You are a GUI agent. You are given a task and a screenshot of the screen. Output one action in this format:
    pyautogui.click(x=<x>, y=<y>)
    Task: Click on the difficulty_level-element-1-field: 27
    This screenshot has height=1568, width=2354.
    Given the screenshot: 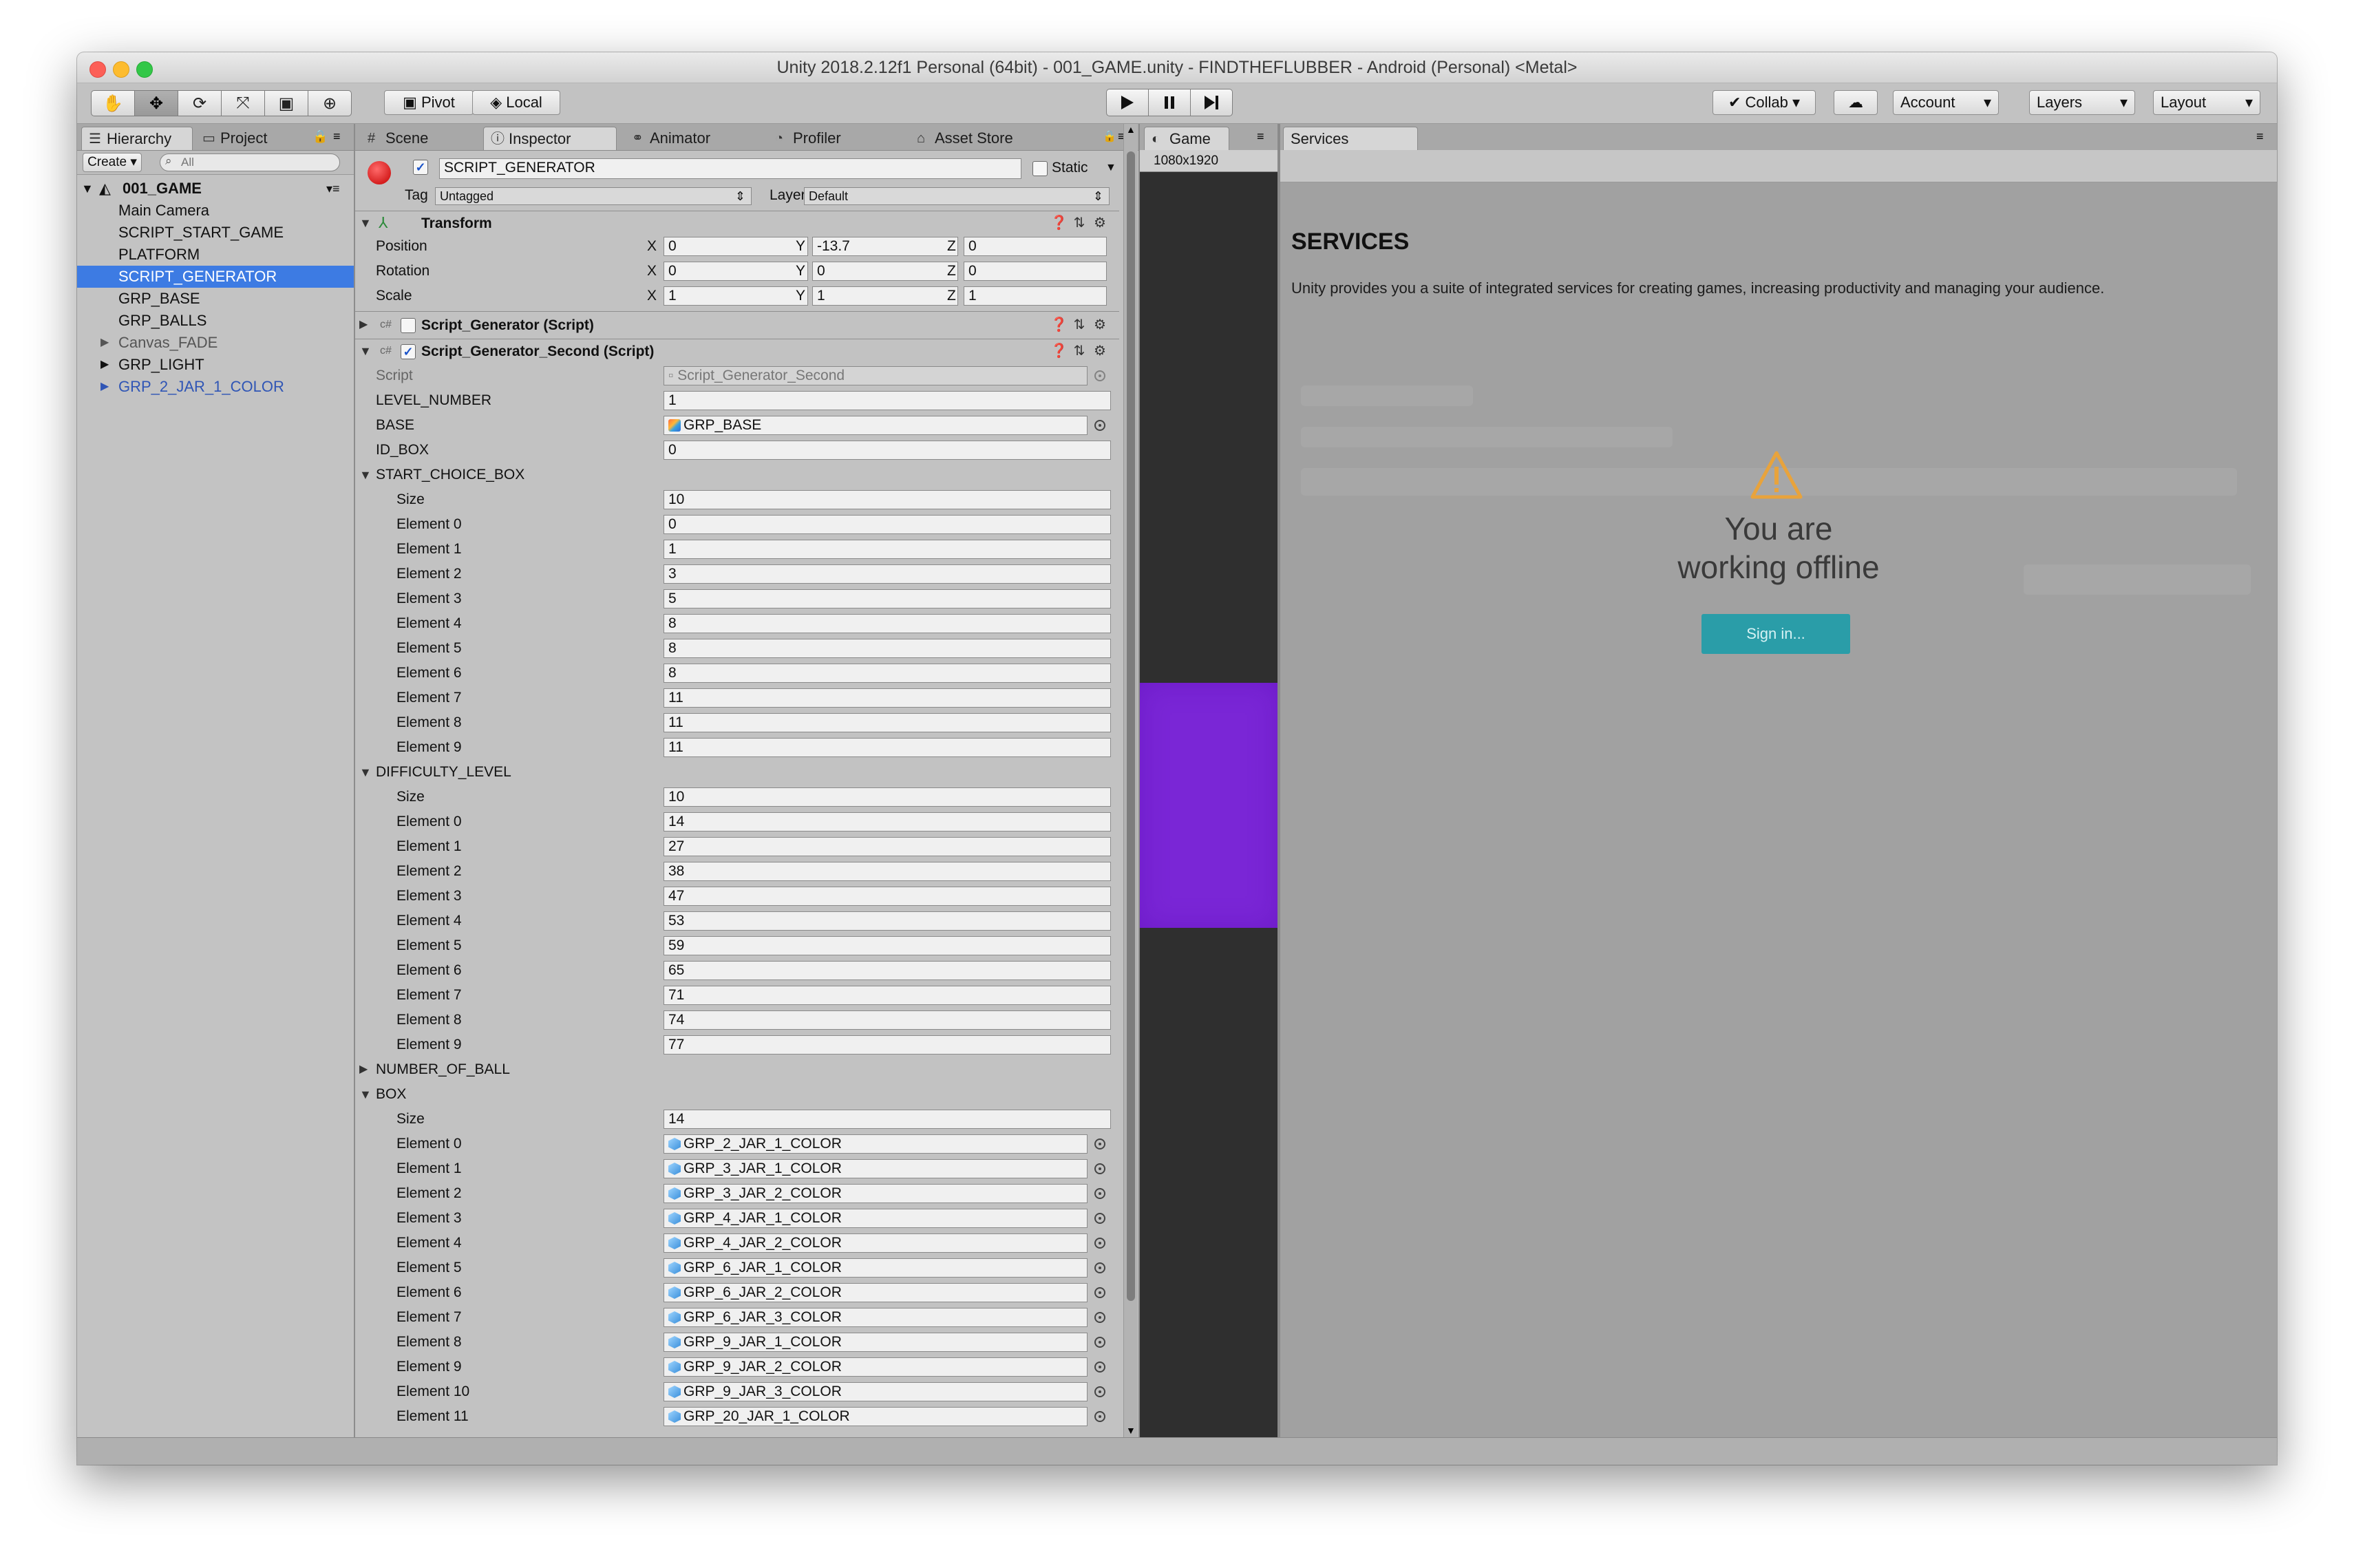 What is the action you would take?
    pyautogui.click(x=887, y=846)
    